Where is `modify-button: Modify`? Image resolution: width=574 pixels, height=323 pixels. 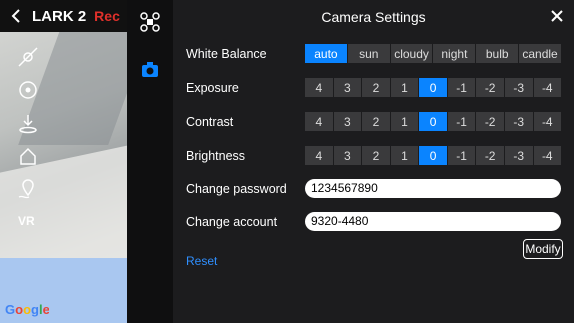 modify-button: Modify is located at coordinates (543, 249).